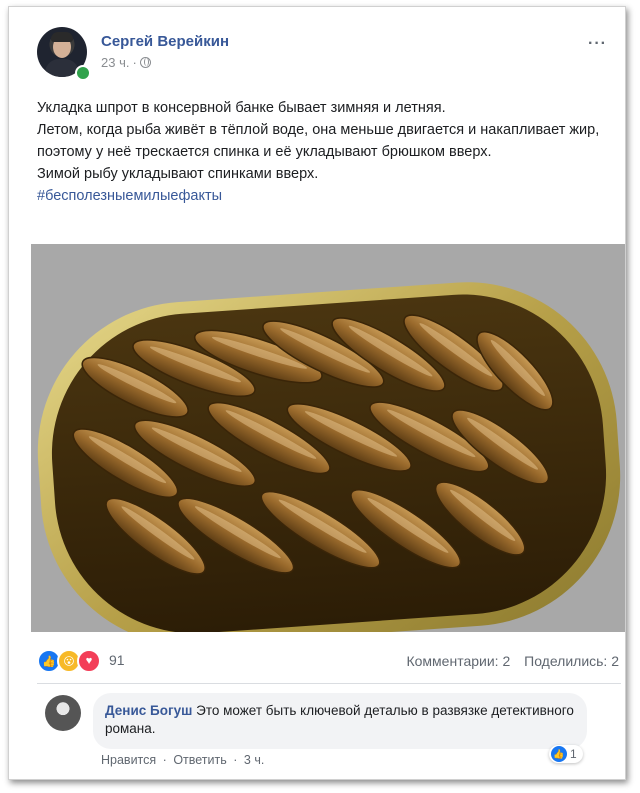 This screenshot has width=640, height=793. Describe the element at coordinates (512, 661) in the screenshot. I see `engagement-counts: Комментарии: 2 Поделились: 2` at that location.